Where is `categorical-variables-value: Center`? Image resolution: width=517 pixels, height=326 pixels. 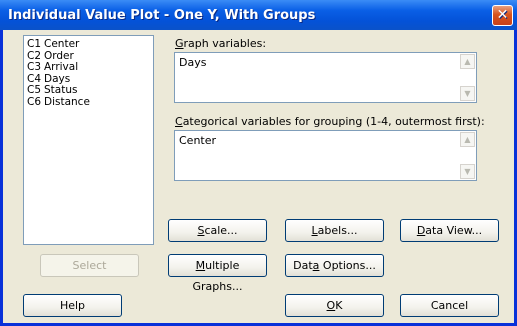
categorical-variables-value: Center is located at coordinates (198, 140).